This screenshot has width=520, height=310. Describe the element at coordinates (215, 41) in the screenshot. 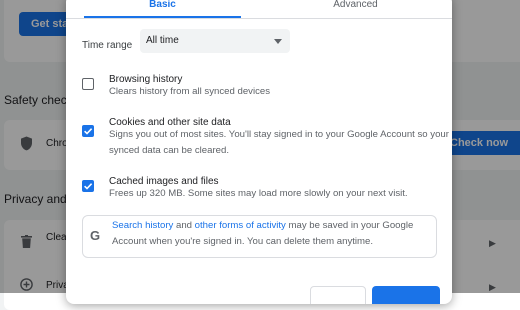

I see `time-range-select: All time` at that location.